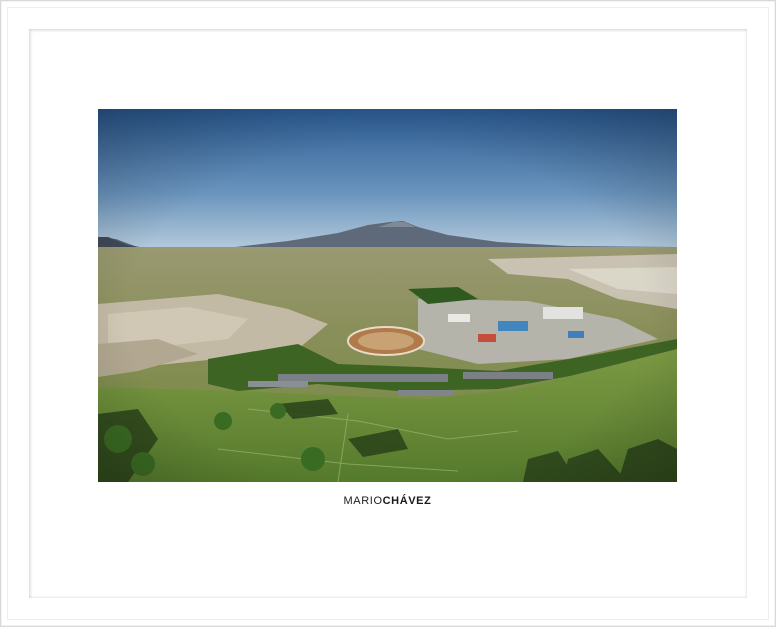 The image size is (776, 627). I want to click on photographer-signature: MARIOCHÁVEZ, so click(387, 501).